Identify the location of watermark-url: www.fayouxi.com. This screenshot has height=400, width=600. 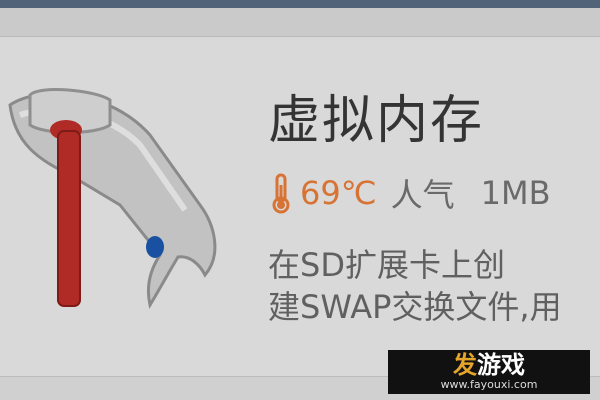
(489, 384).